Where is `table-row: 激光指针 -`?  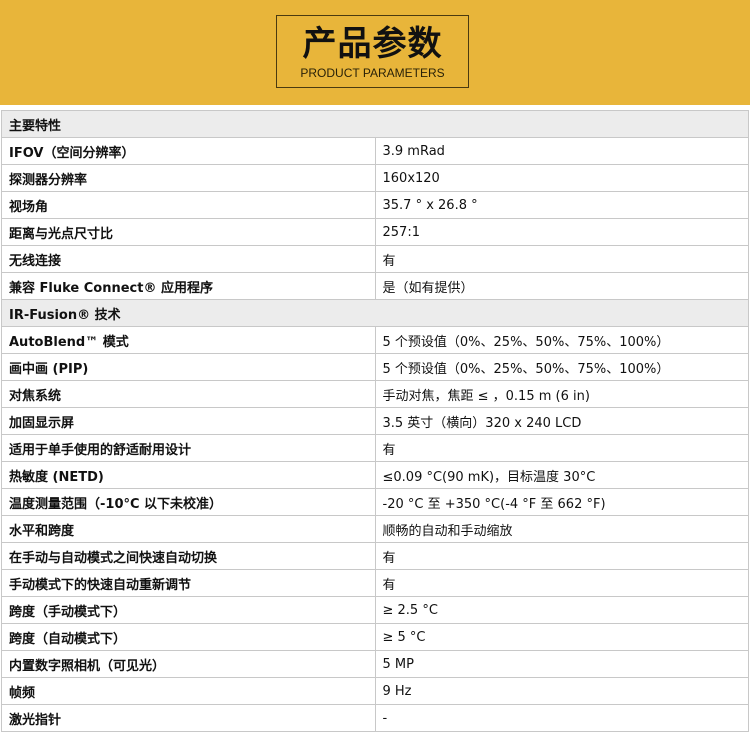
table-row: 激光指针 - is located at coordinates (375, 718).